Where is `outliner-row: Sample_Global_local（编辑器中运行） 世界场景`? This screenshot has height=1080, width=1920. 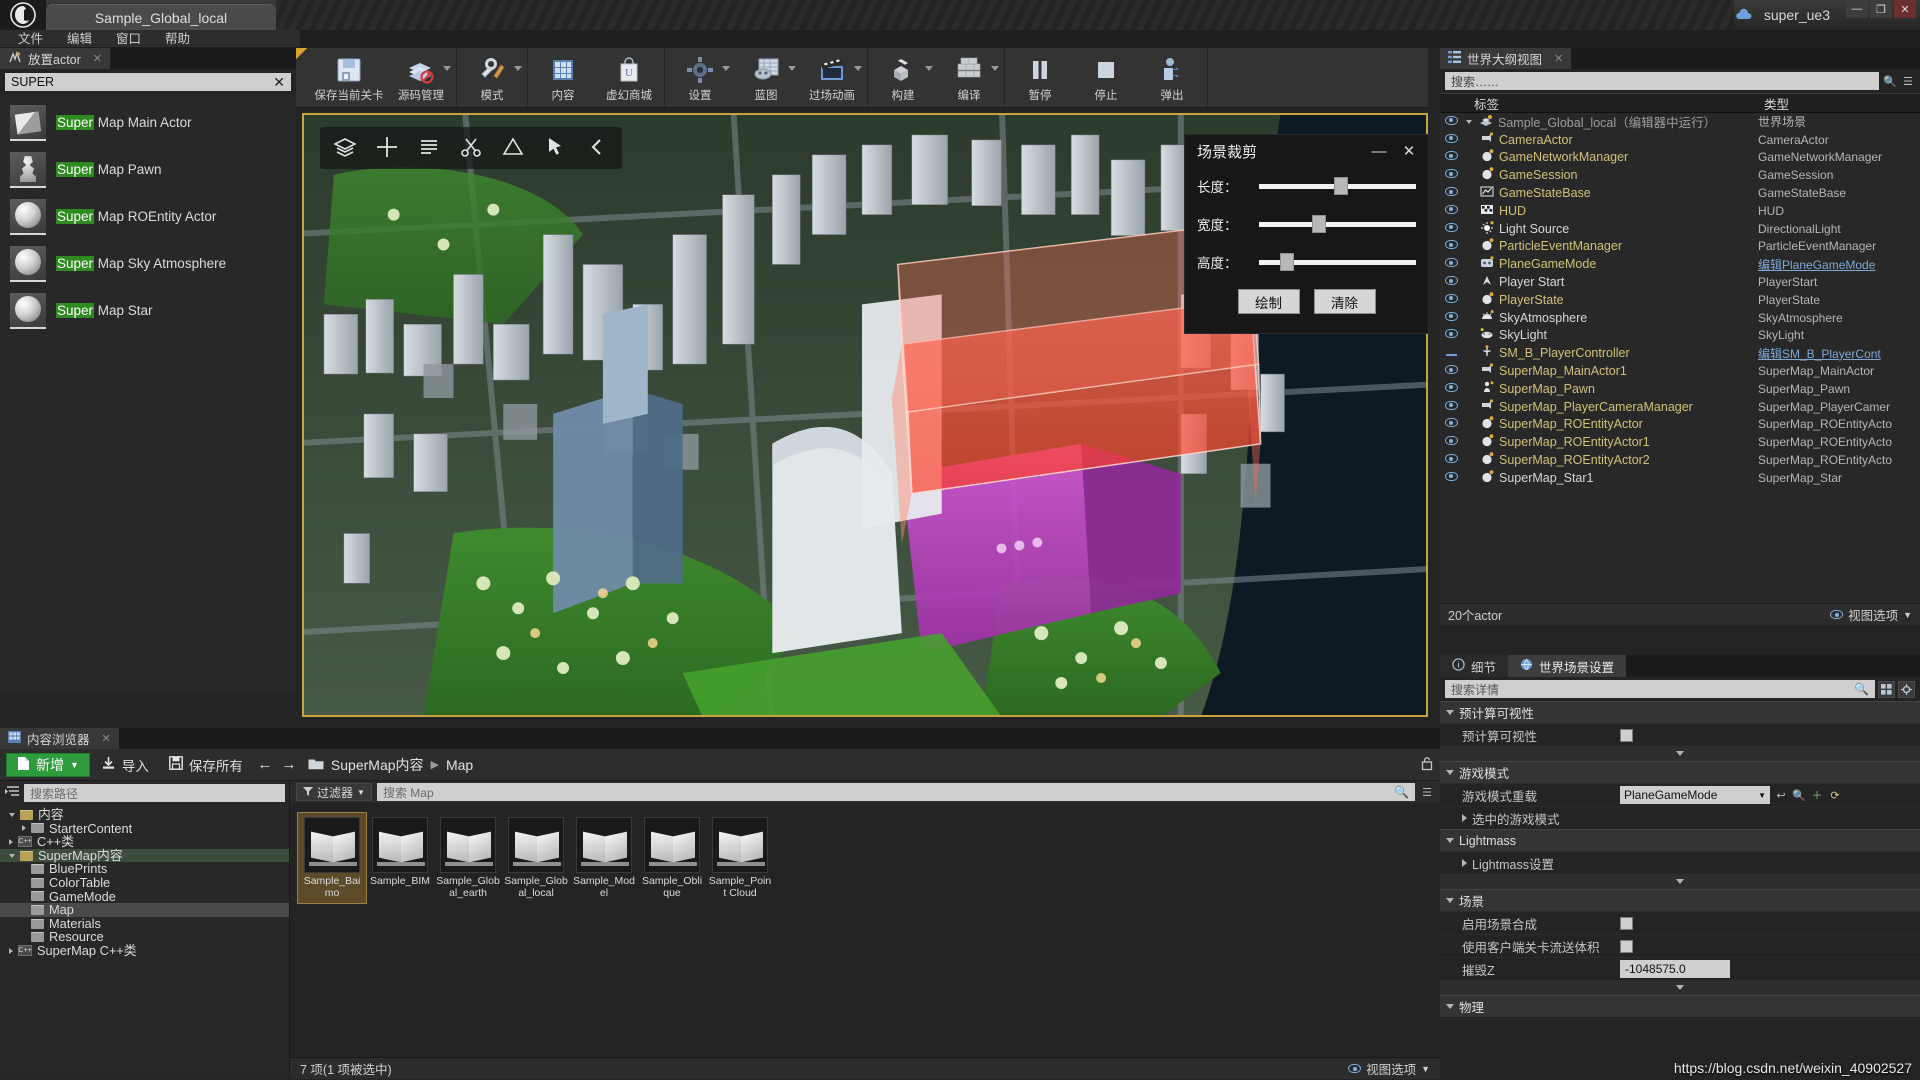
outliner-row: Sample_Global_local（编辑器中运行） 世界场景 is located at coordinates (1680, 122).